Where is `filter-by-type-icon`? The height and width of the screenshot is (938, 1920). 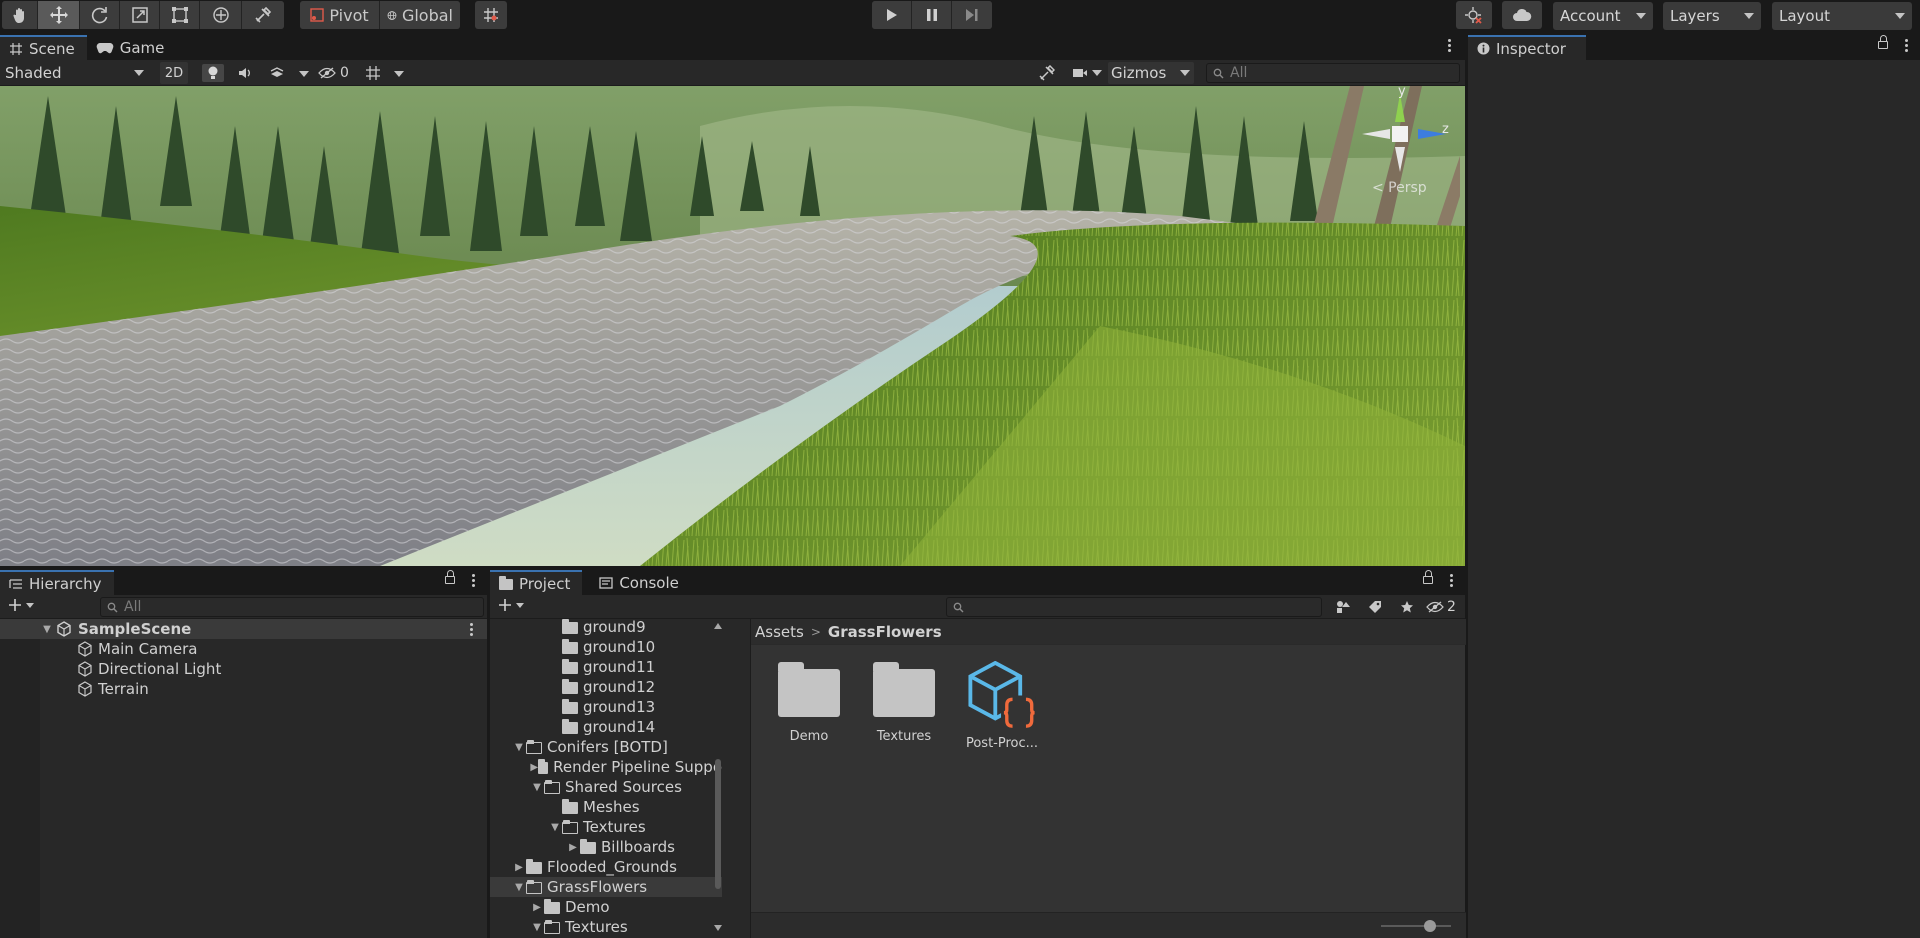
filter-by-type-icon is located at coordinates (1343, 607).